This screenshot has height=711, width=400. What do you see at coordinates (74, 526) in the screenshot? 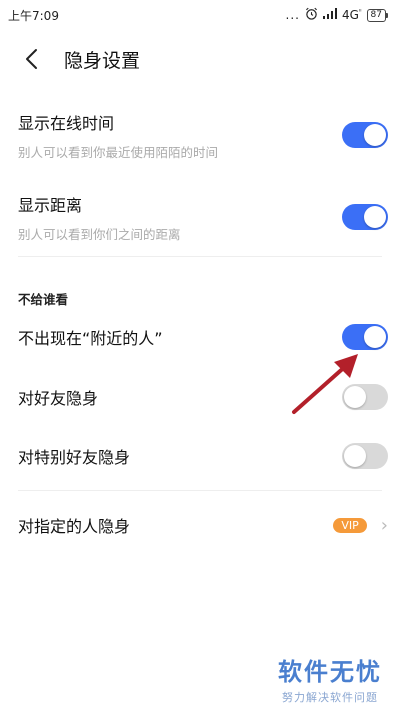
I see `setting-title: 对指定的人隐身` at bounding box center [74, 526].